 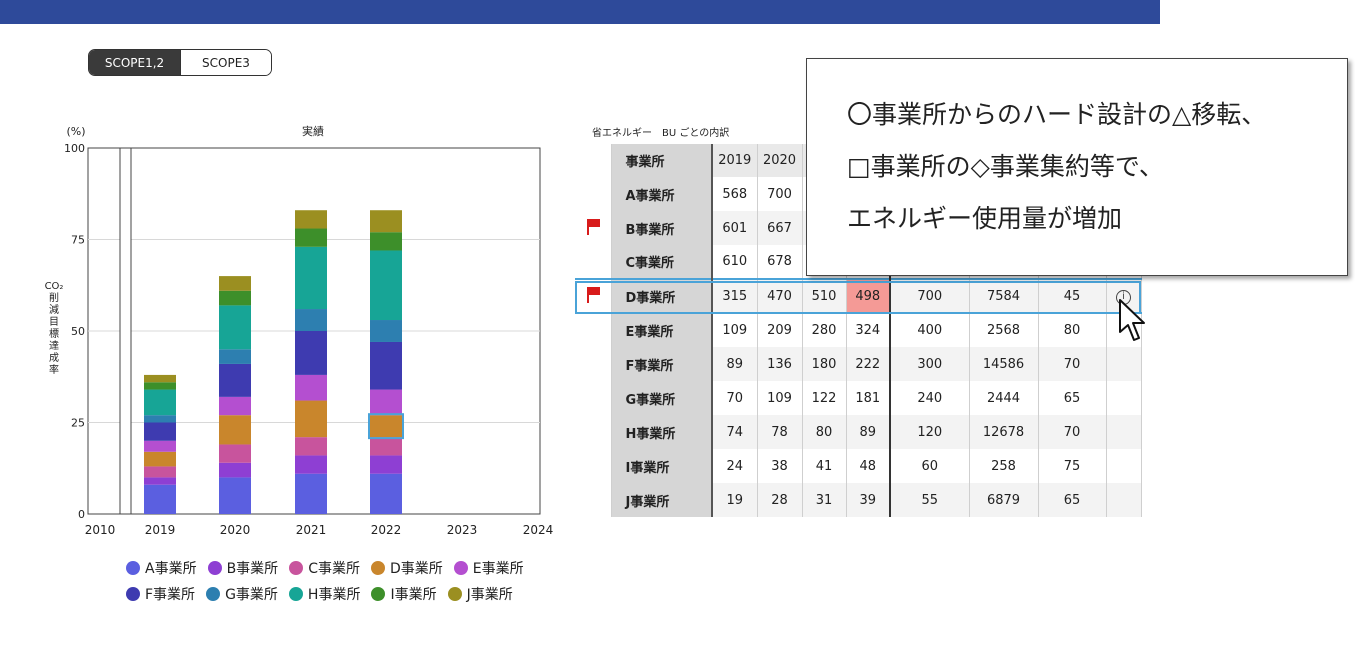 I want to click on table-row: F事業所 89 136 180 222 300 14586 70, so click(x=858, y=364).